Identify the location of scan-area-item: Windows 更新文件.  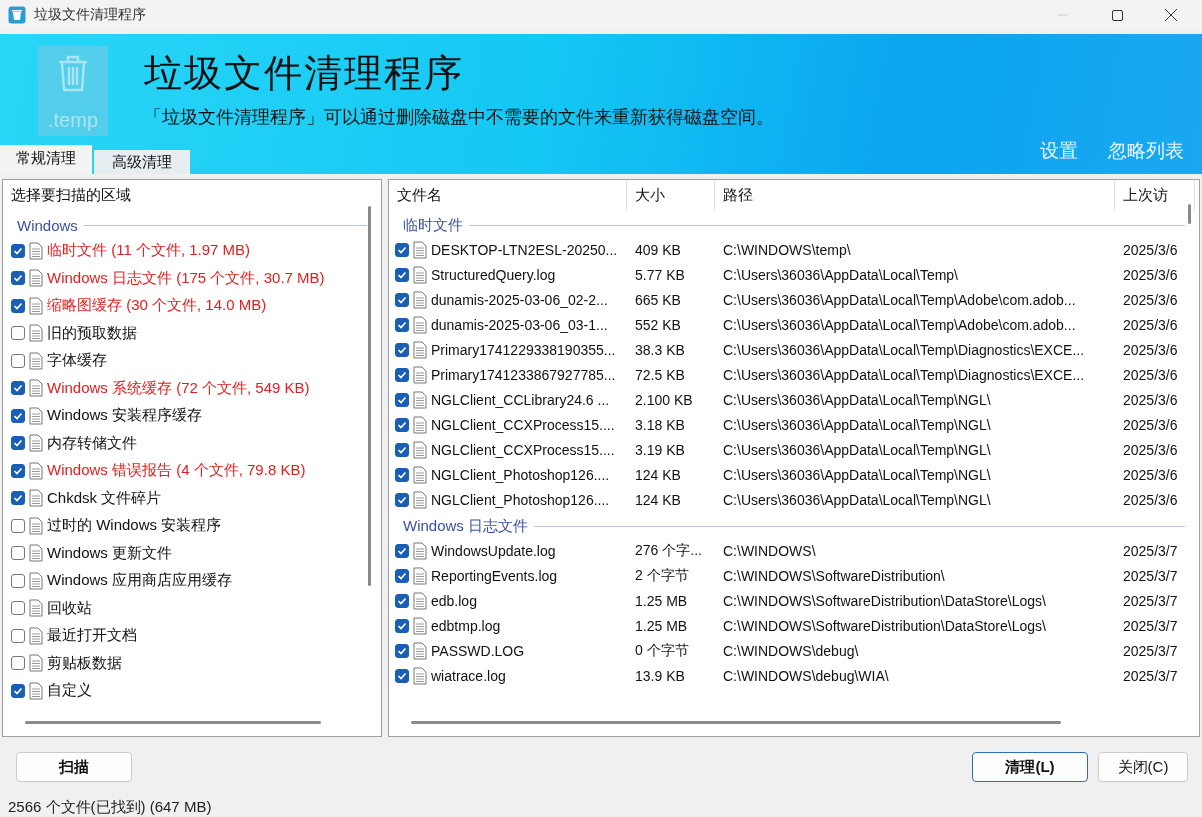
(110, 553).